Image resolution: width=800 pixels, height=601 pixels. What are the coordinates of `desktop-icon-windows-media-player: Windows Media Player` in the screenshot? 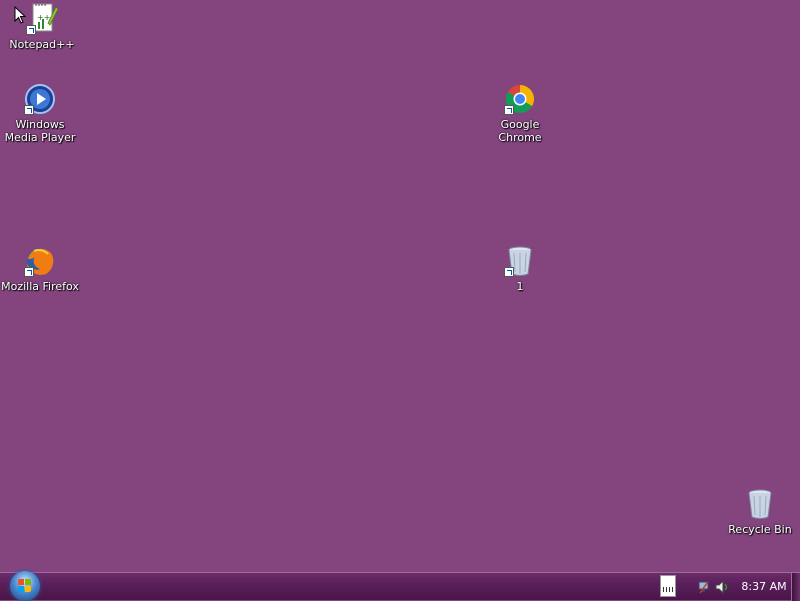 It's located at (41, 113).